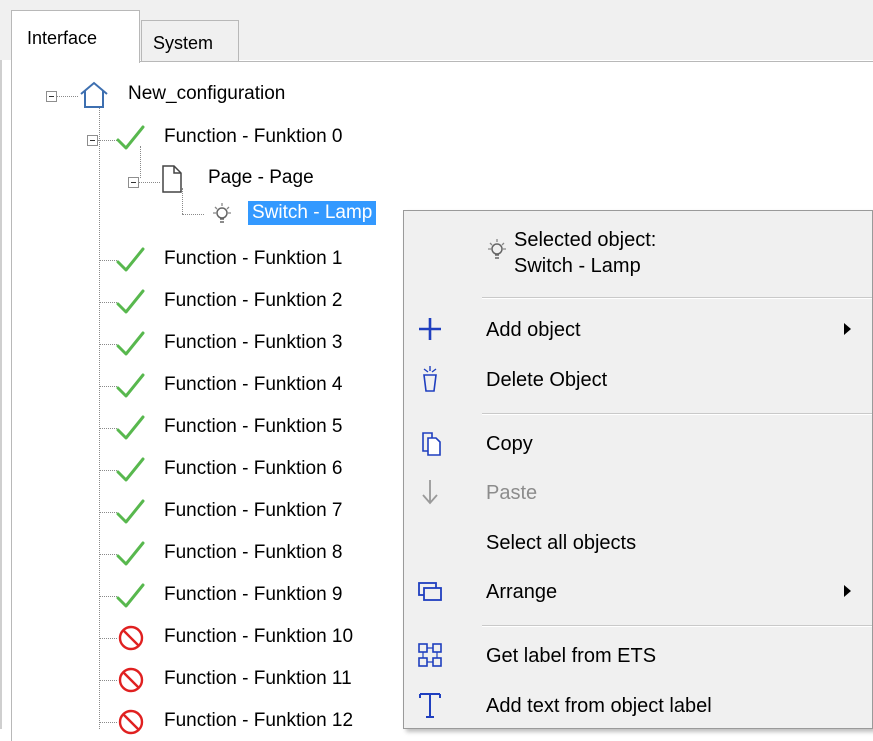 This screenshot has height=741, width=873. I want to click on tree-node-label: Function - Funktion 10, so click(259, 636).